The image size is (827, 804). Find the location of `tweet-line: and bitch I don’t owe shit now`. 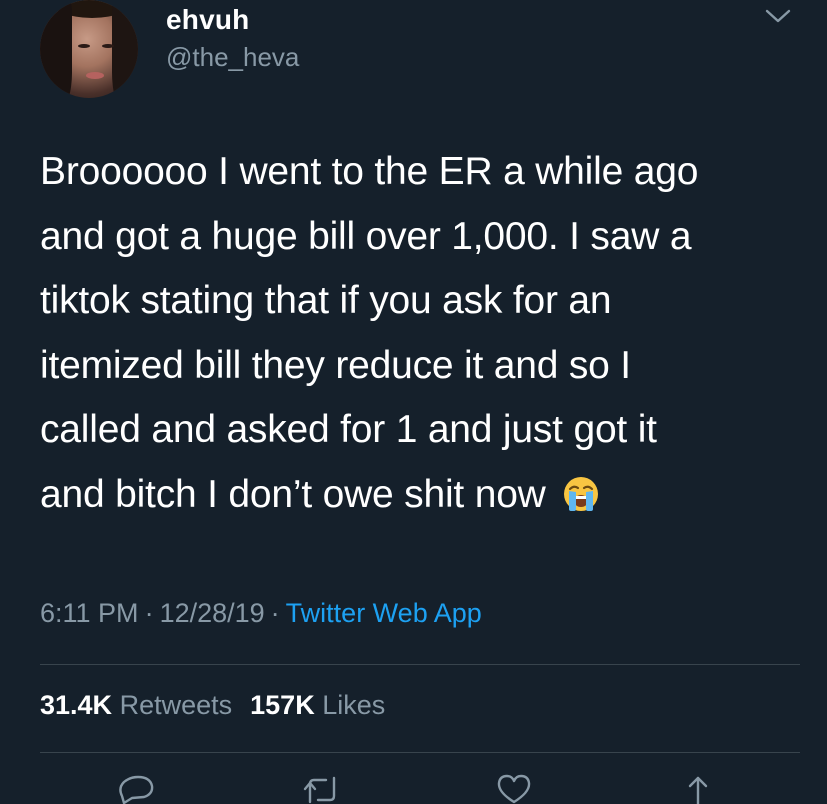

tweet-line: and bitch I don’t owe shit now is located at coordinates (293, 494).